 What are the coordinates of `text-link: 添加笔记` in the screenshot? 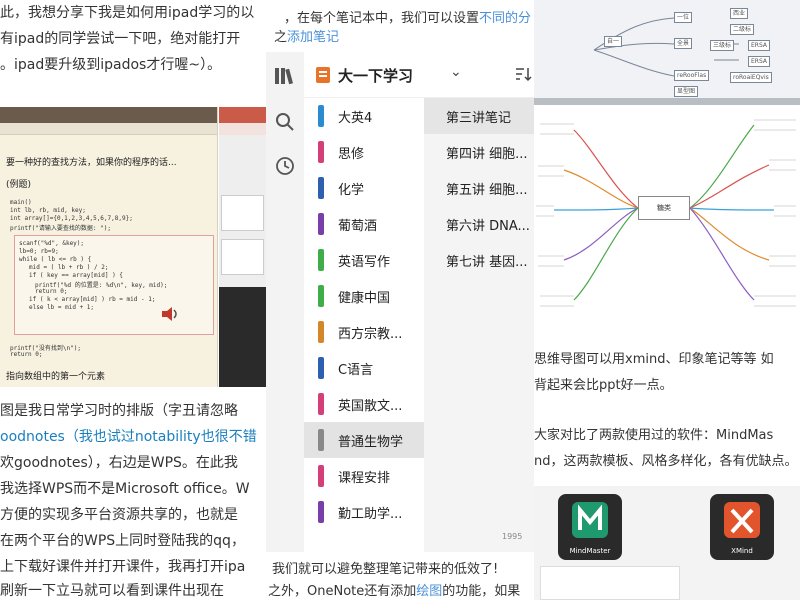 It's located at (313, 37).